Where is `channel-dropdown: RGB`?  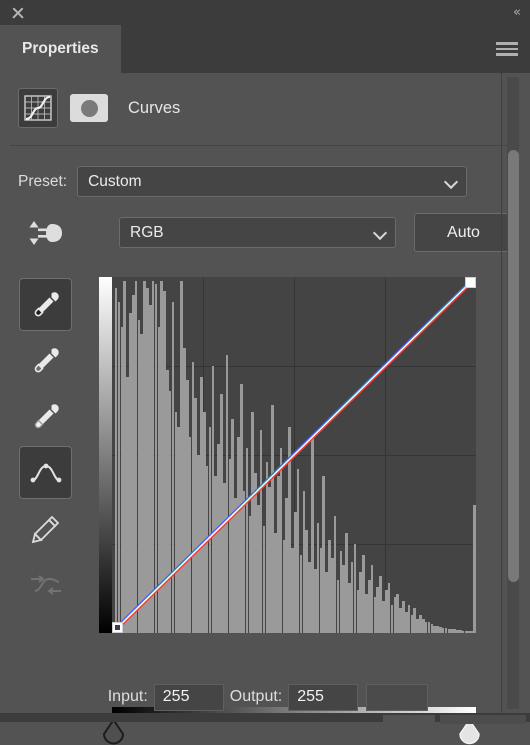 channel-dropdown: RGB is located at coordinates (257, 232).